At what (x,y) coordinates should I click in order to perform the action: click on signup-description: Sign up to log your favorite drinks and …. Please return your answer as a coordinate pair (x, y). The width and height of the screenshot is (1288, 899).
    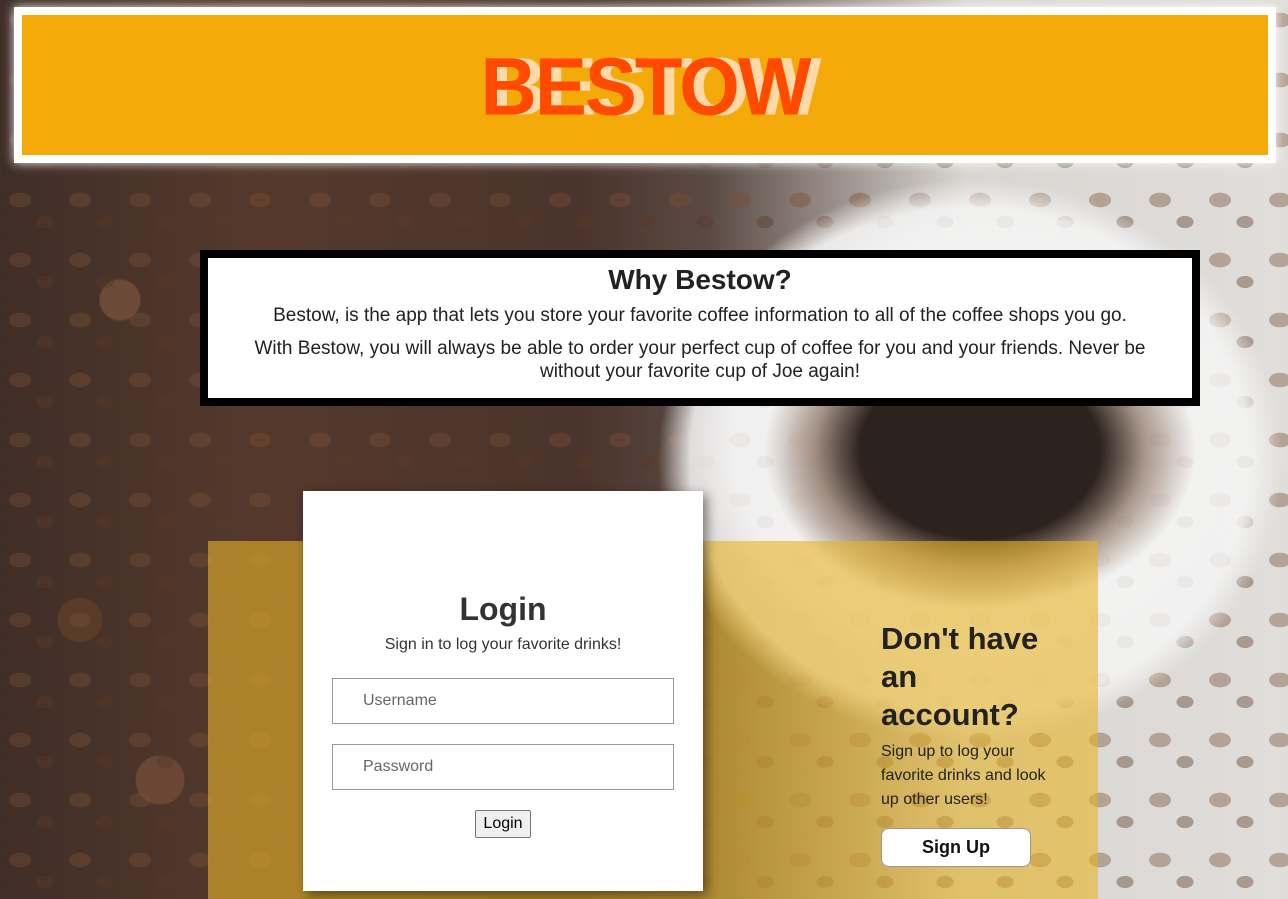
    Looking at the image, I should click on (963, 775).